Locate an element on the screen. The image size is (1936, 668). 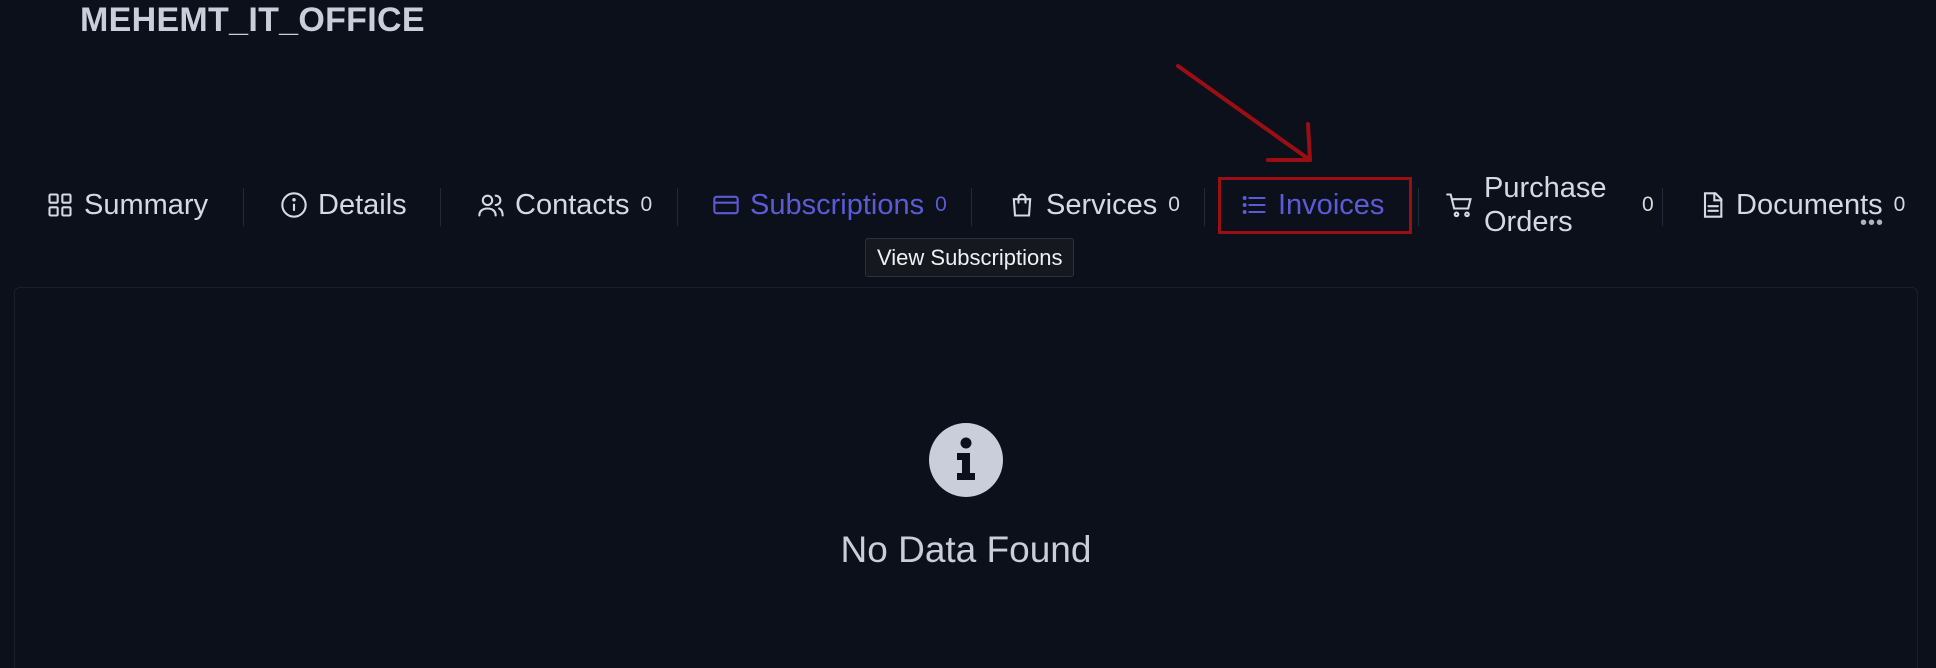
annotation-highlight-box is located at coordinates (1315, 205).